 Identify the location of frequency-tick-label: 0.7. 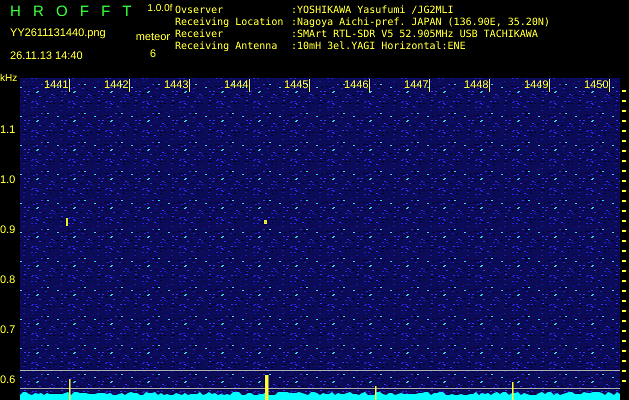
(8, 330).